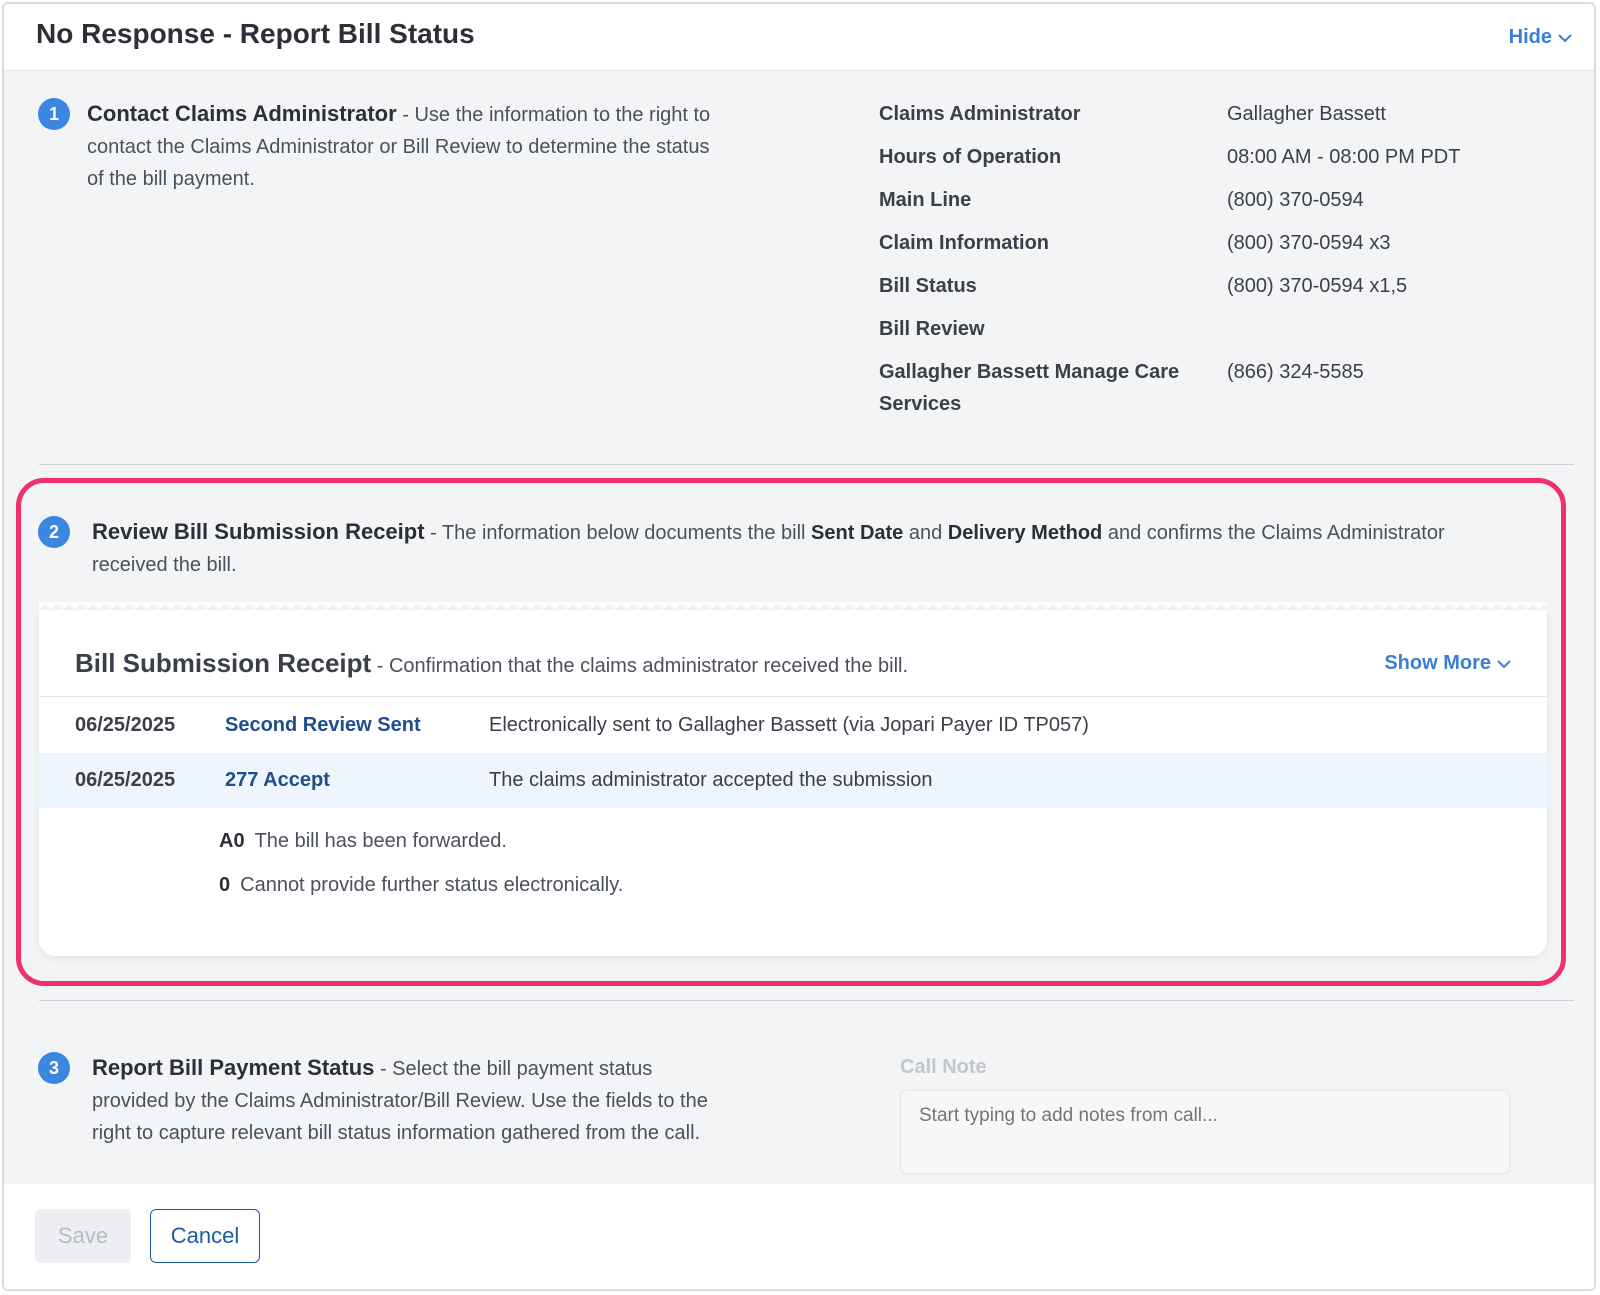 The width and height of the screenshot is (1600, 1295). I want to click on modal-footer: Save Cancel, so click(799, 1236).